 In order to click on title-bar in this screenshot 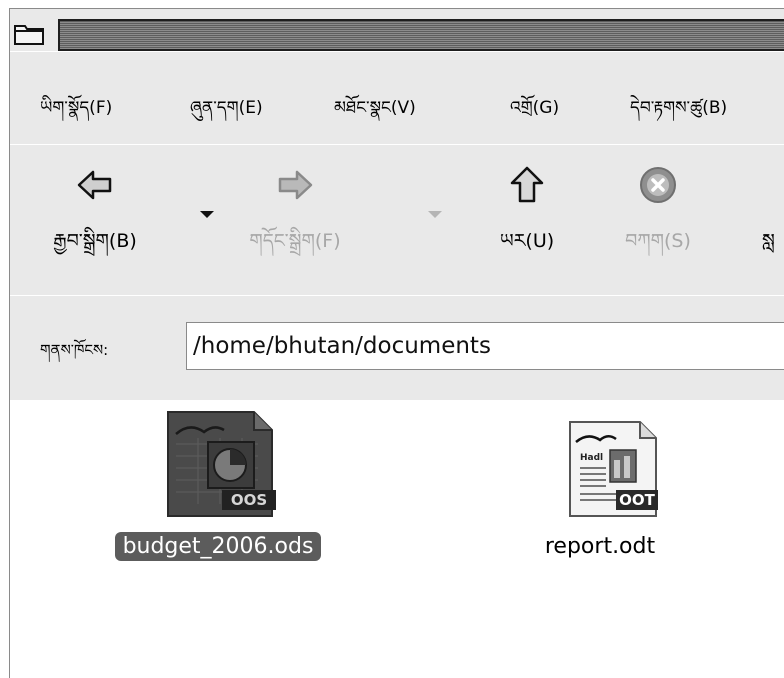, I will do `click(397, 30)`.